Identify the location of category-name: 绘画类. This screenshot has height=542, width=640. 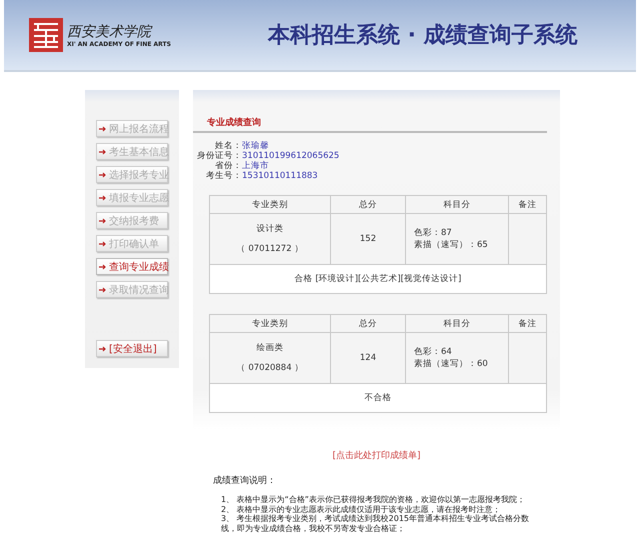
(270, 348).